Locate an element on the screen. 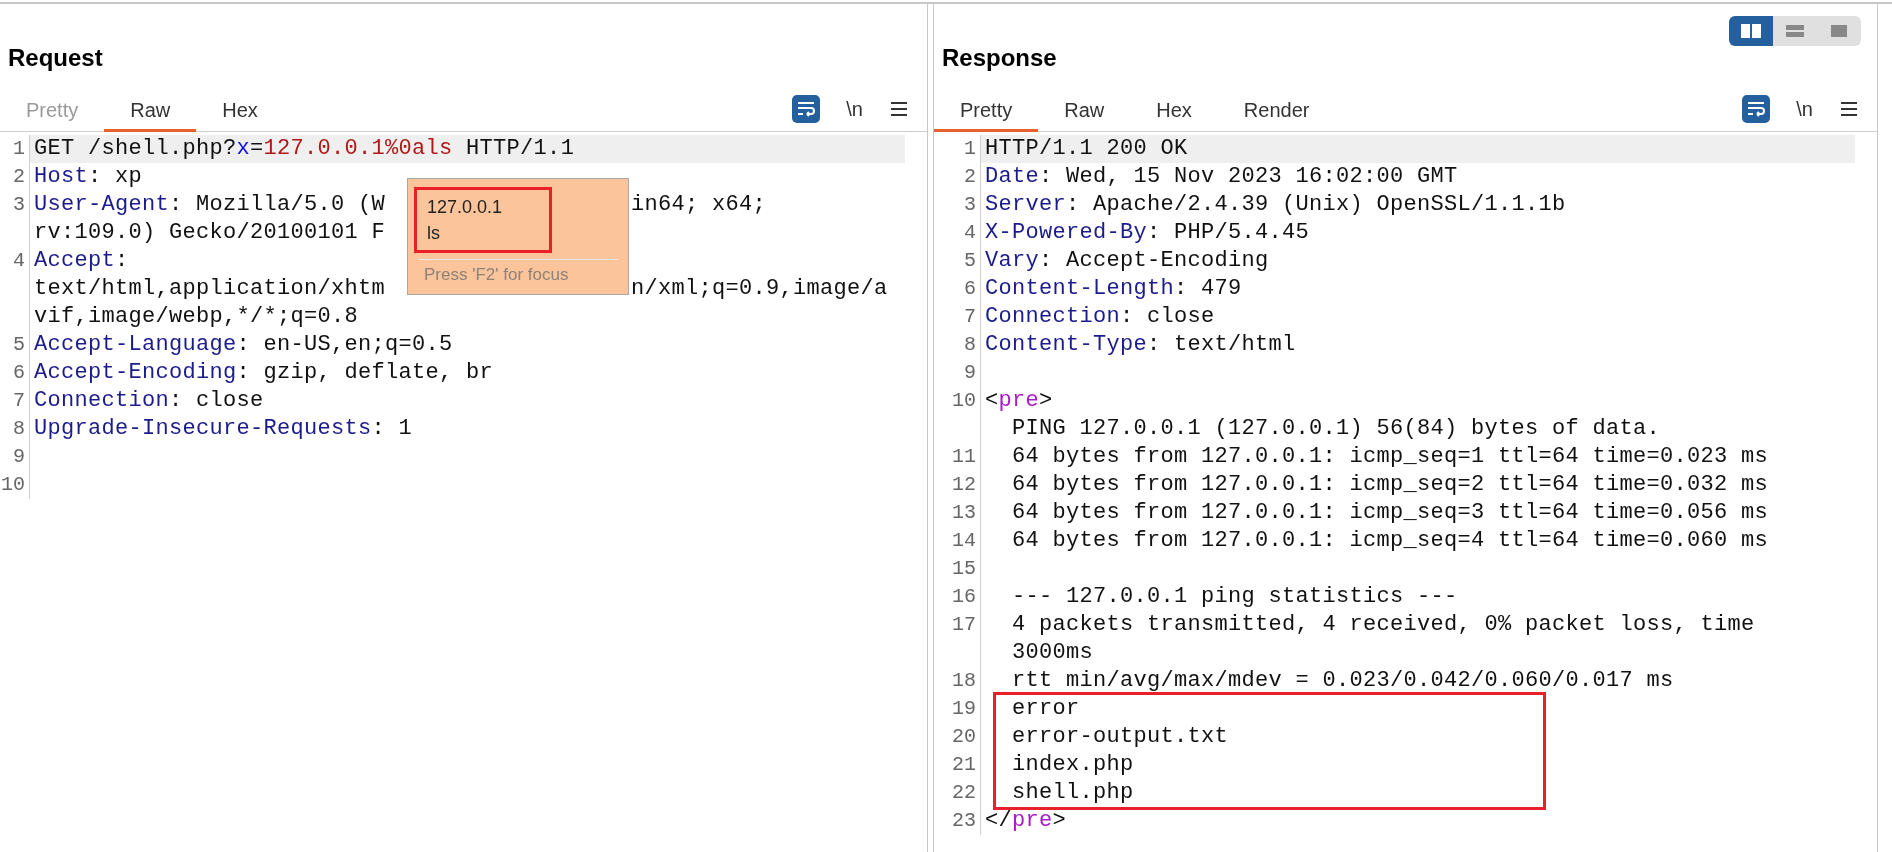 The image size is (1892, 852). panel-title: Request is located at coordinates (55, 58).